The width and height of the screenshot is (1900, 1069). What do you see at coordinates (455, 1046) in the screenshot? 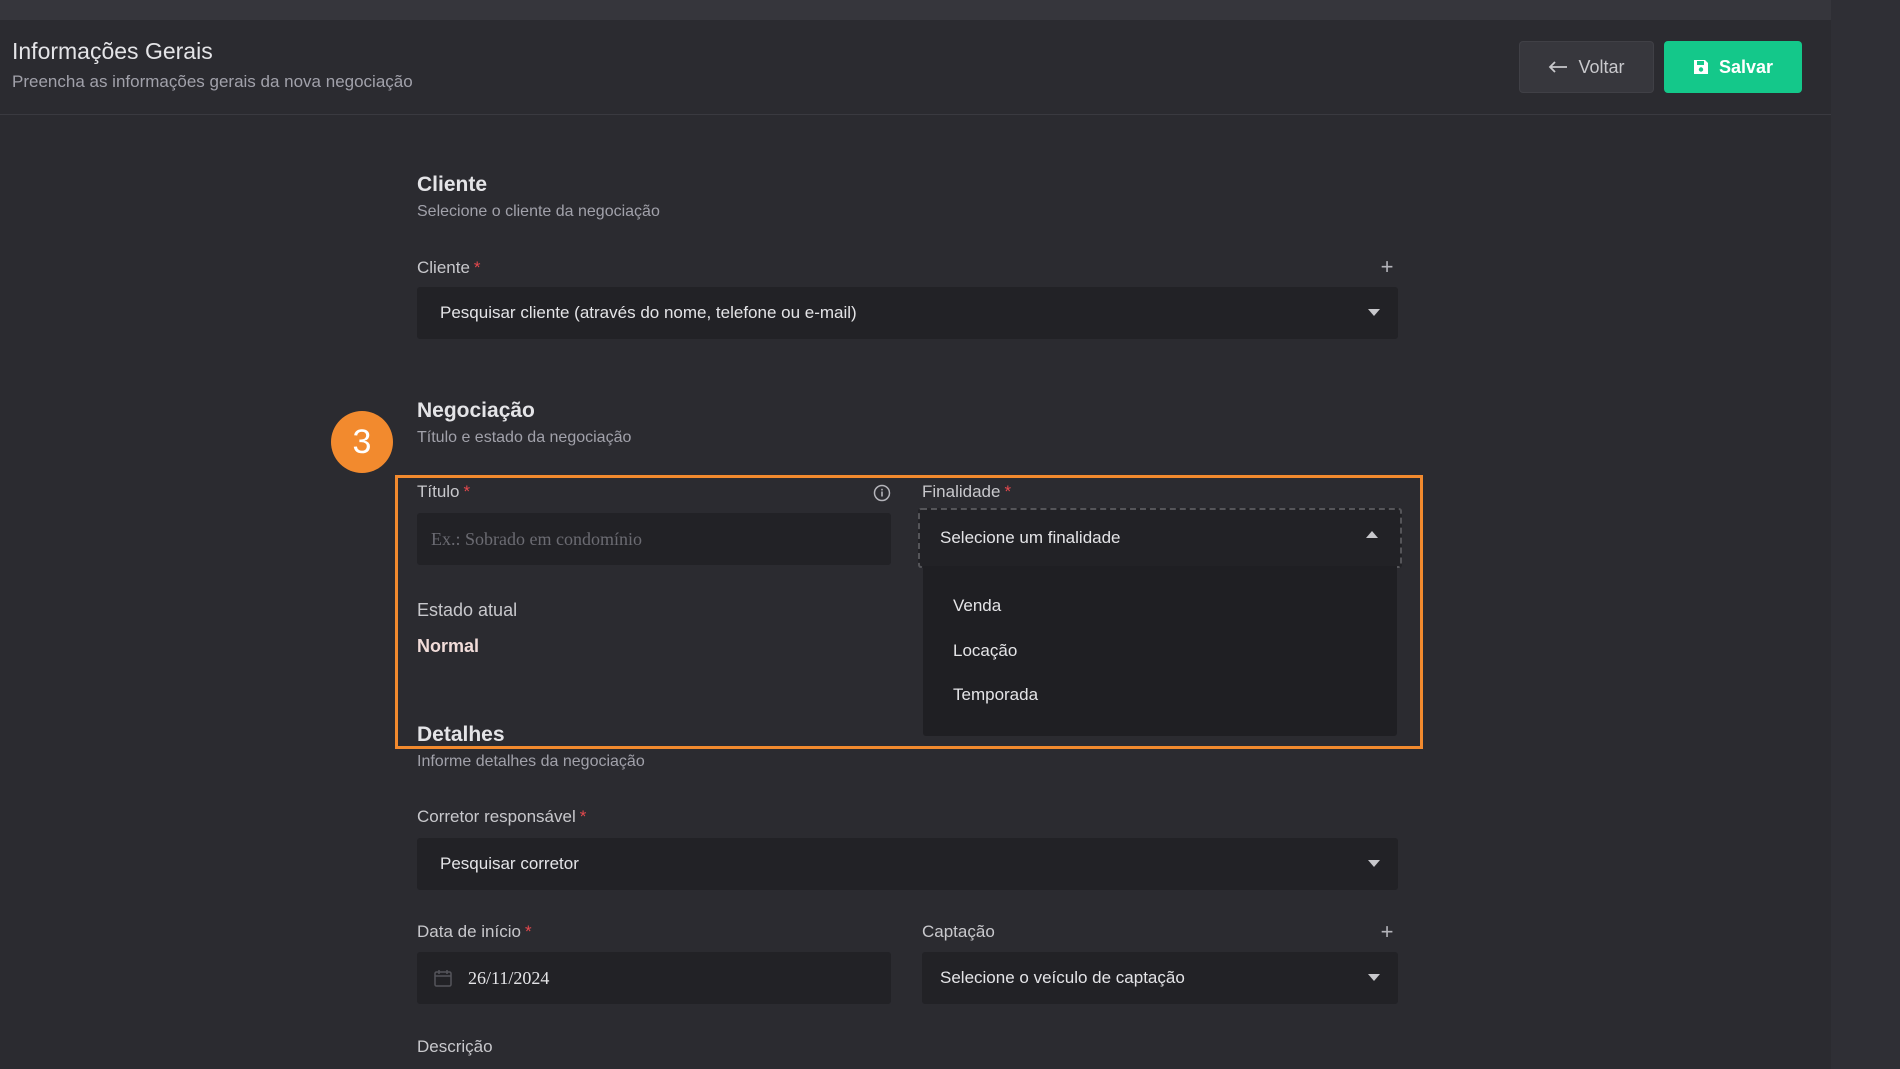
I see `descricao-label: Descrição` at bounding box center [455, 1046].